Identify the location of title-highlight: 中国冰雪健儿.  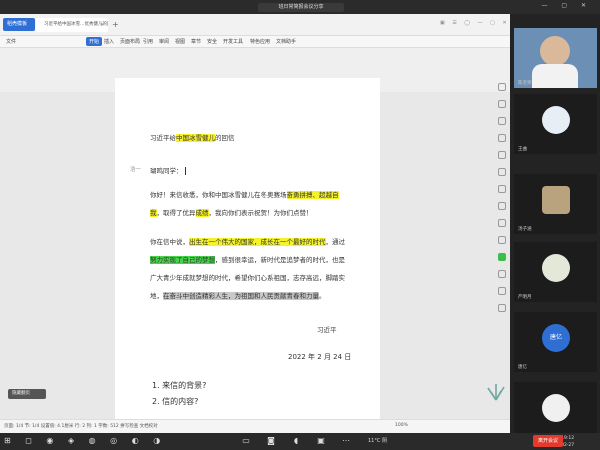
(195, 138).